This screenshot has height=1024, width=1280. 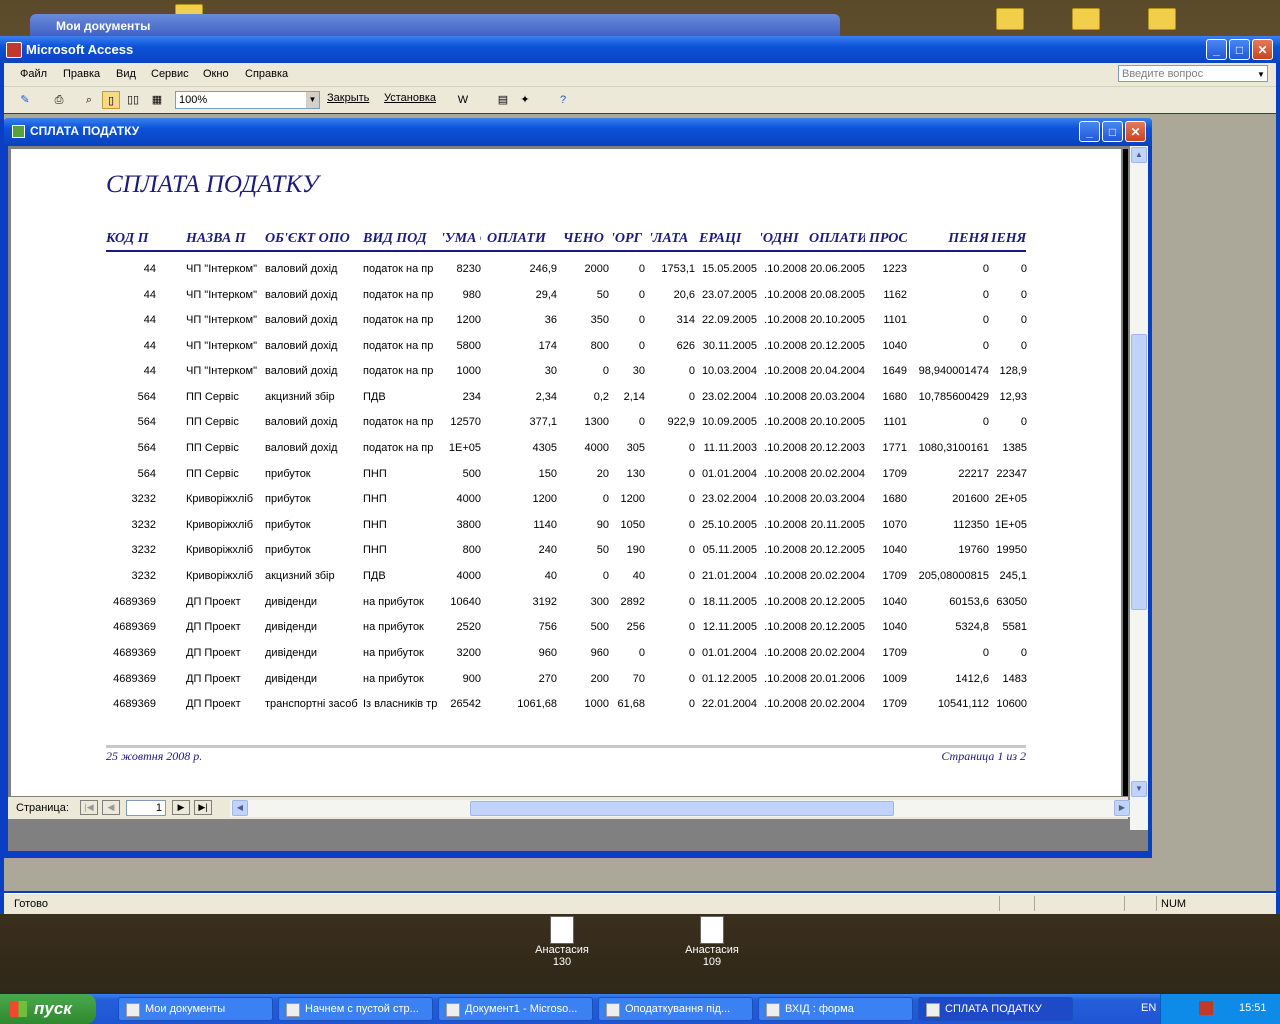 What do you see at coordinates (550, 371) in the screenshot?
I see `table-cell: 30` at bounding box center [550, 371].